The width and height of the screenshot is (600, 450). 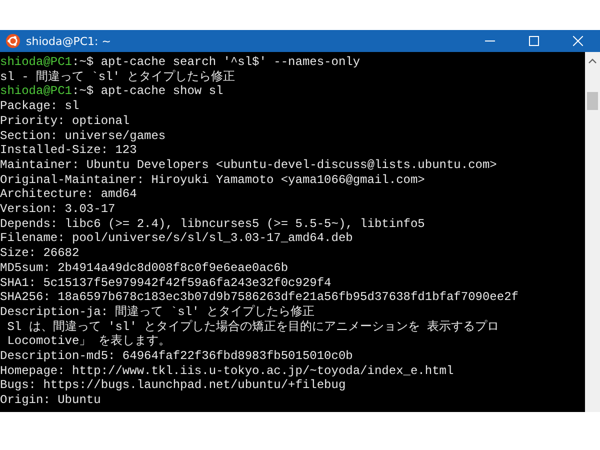 What do you see at coordinates (13, 41) in the screenshot?
I see `ubuntu-logo-icon` at bounding box center [13, 41].